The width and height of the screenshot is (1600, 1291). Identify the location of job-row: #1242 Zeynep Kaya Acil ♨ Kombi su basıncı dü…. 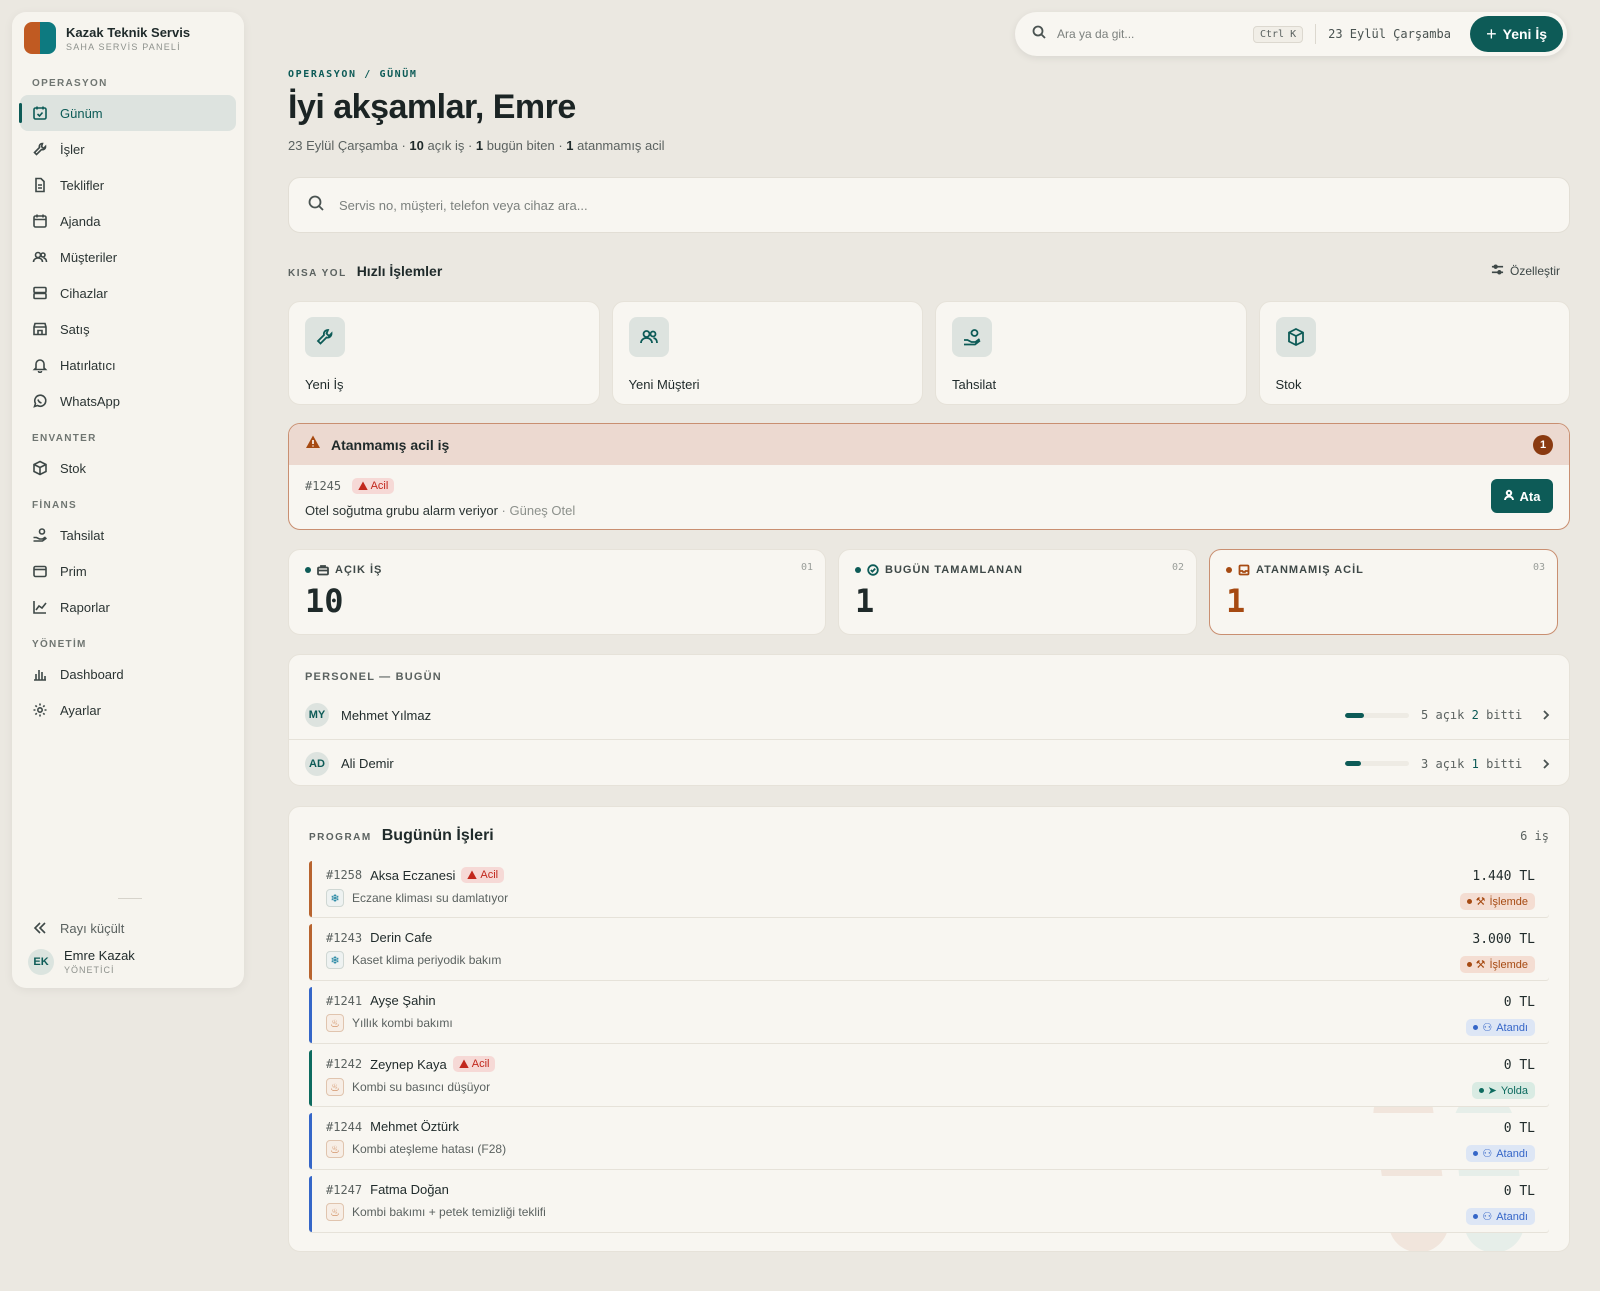
(929, 1078).